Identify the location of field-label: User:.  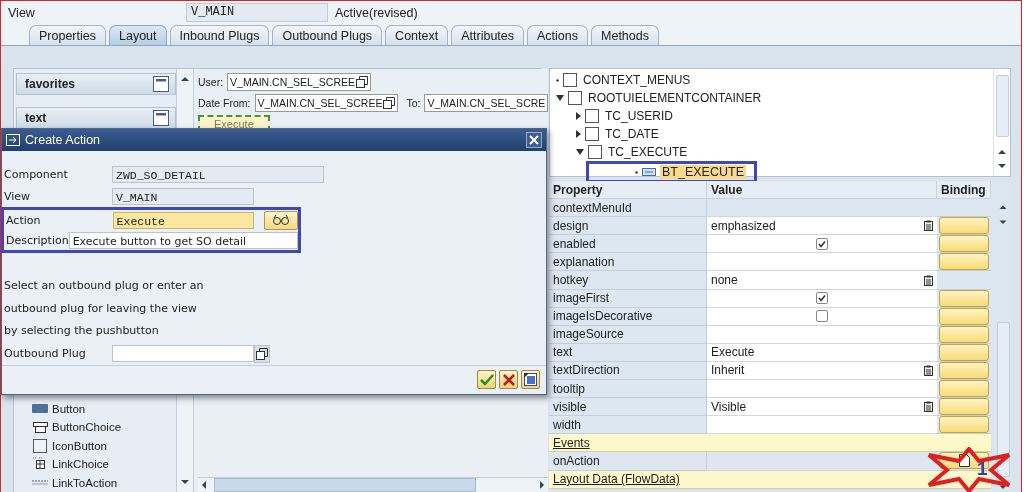
(211, 81).